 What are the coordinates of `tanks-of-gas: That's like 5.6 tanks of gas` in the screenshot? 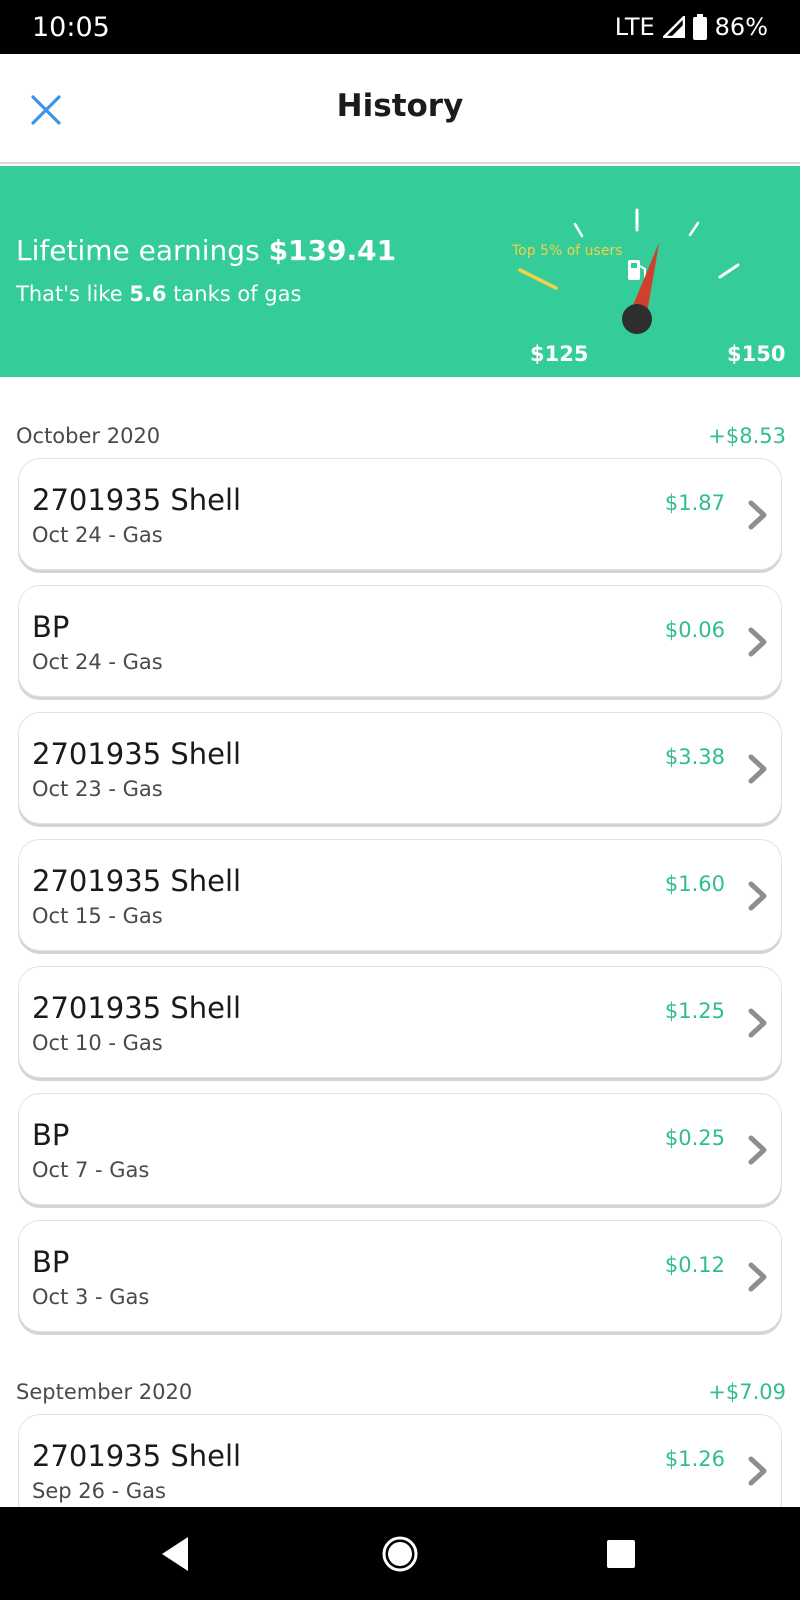 It's located at (158, 294).